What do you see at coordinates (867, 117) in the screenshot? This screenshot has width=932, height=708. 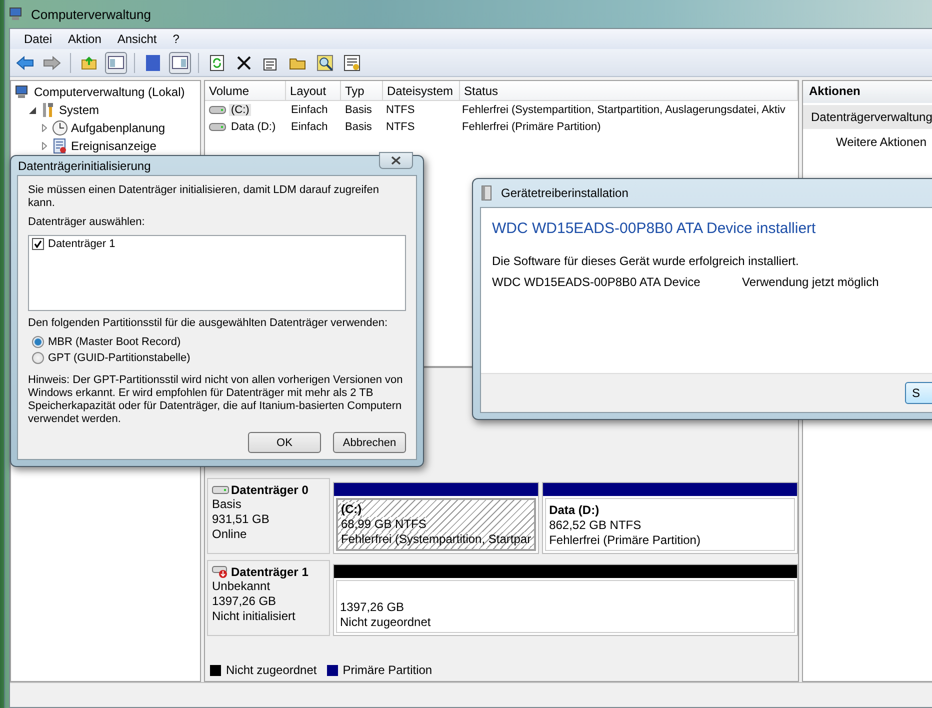 I see `actions-section: Datenträgerverwaltung` at bounding box center [867, 117].